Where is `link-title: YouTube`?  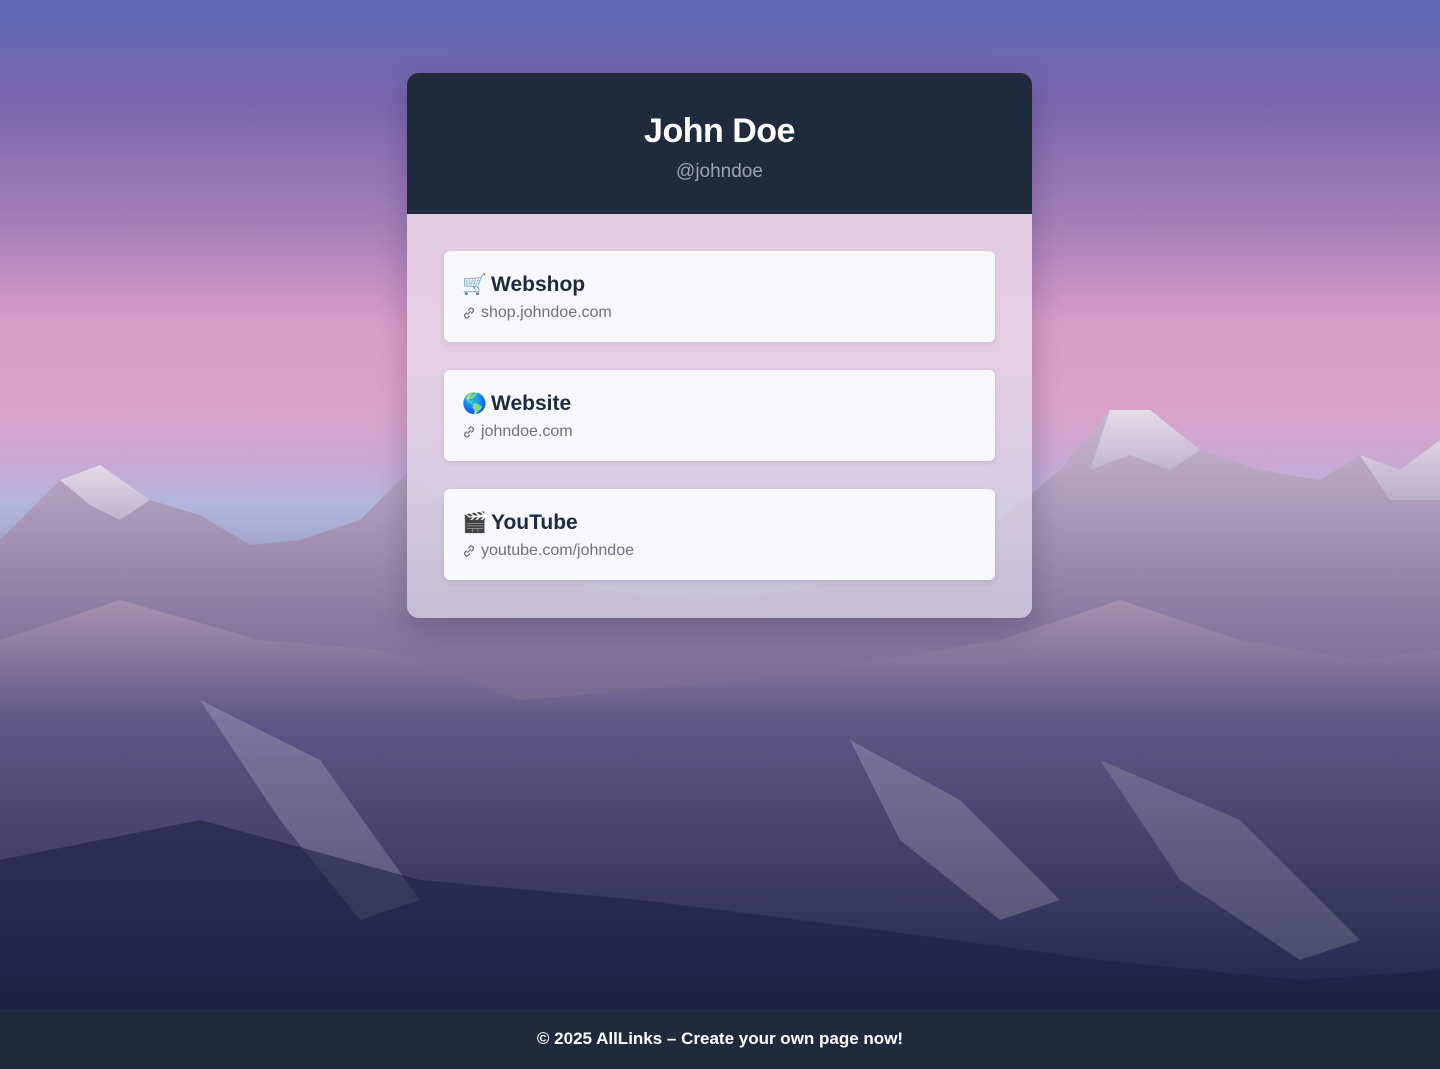
link-title: YouTube is located at coordinates (534, 522).